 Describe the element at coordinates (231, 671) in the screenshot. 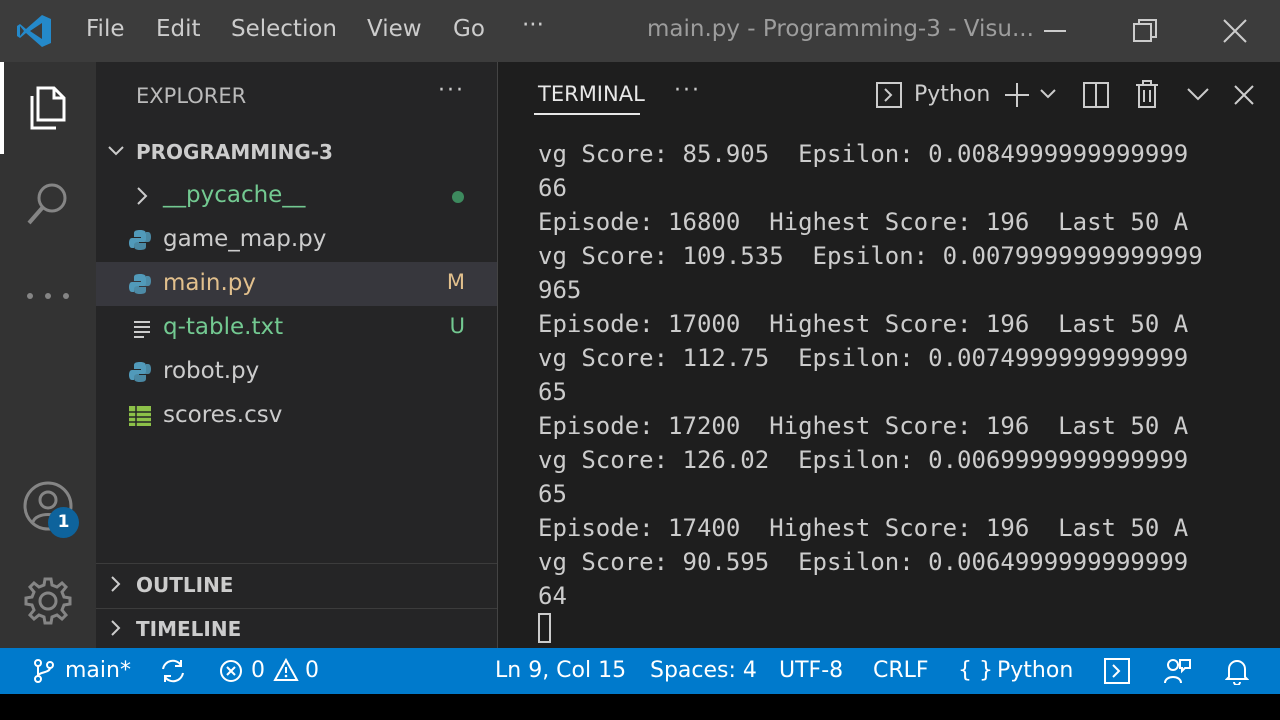

I see `error-icon` at that location.